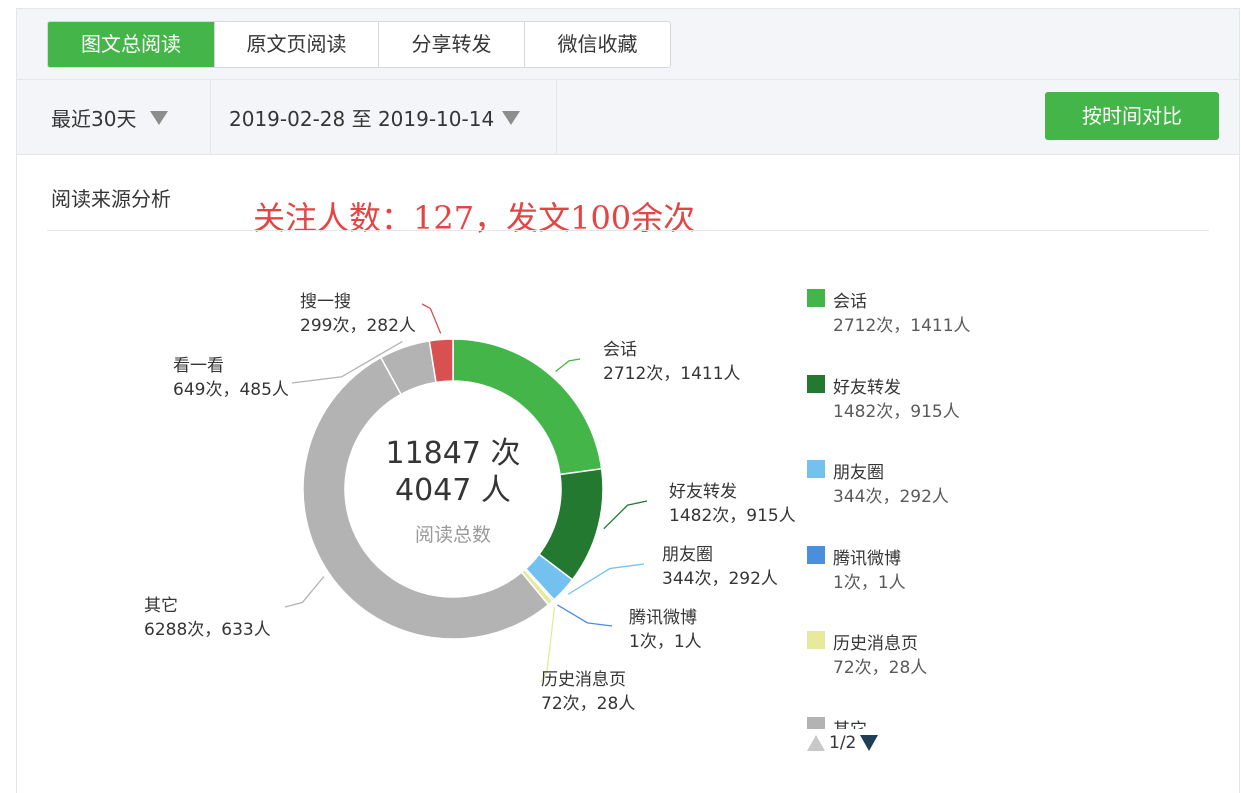  Describe the element at coordinates (620, 350) in the screenshot. I see `slice-label-name: 会话` at that location.